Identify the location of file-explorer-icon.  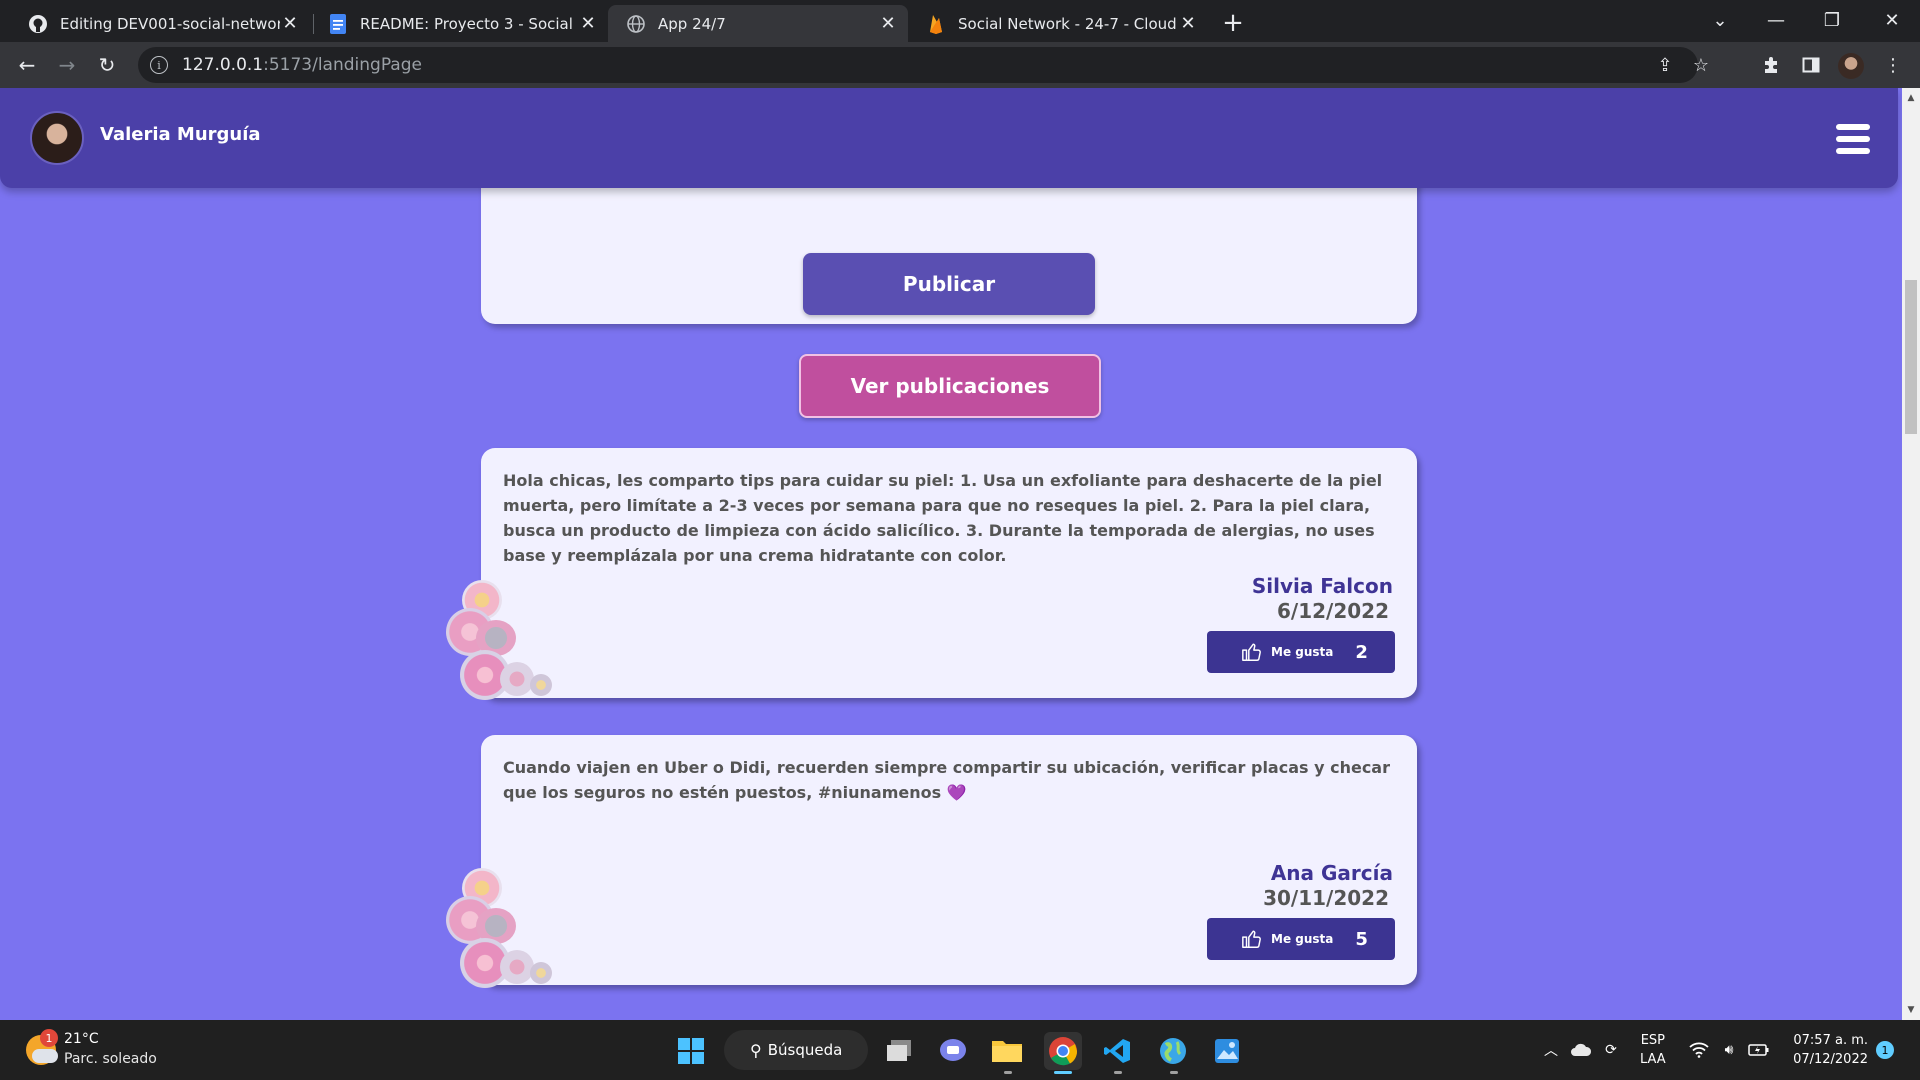
(1007, 1051).